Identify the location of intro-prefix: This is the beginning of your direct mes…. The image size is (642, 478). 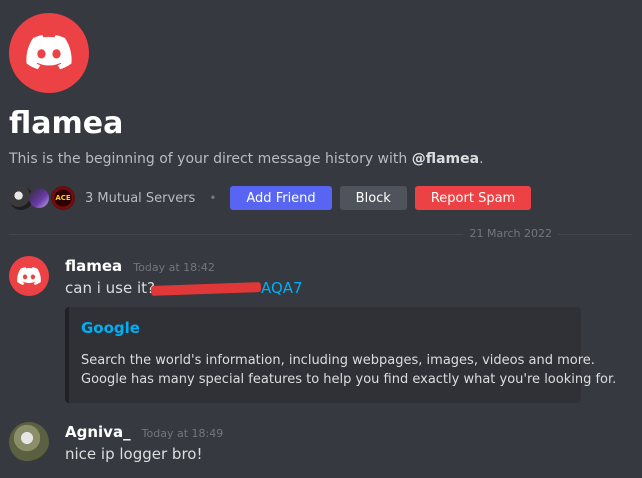
(210, 159).